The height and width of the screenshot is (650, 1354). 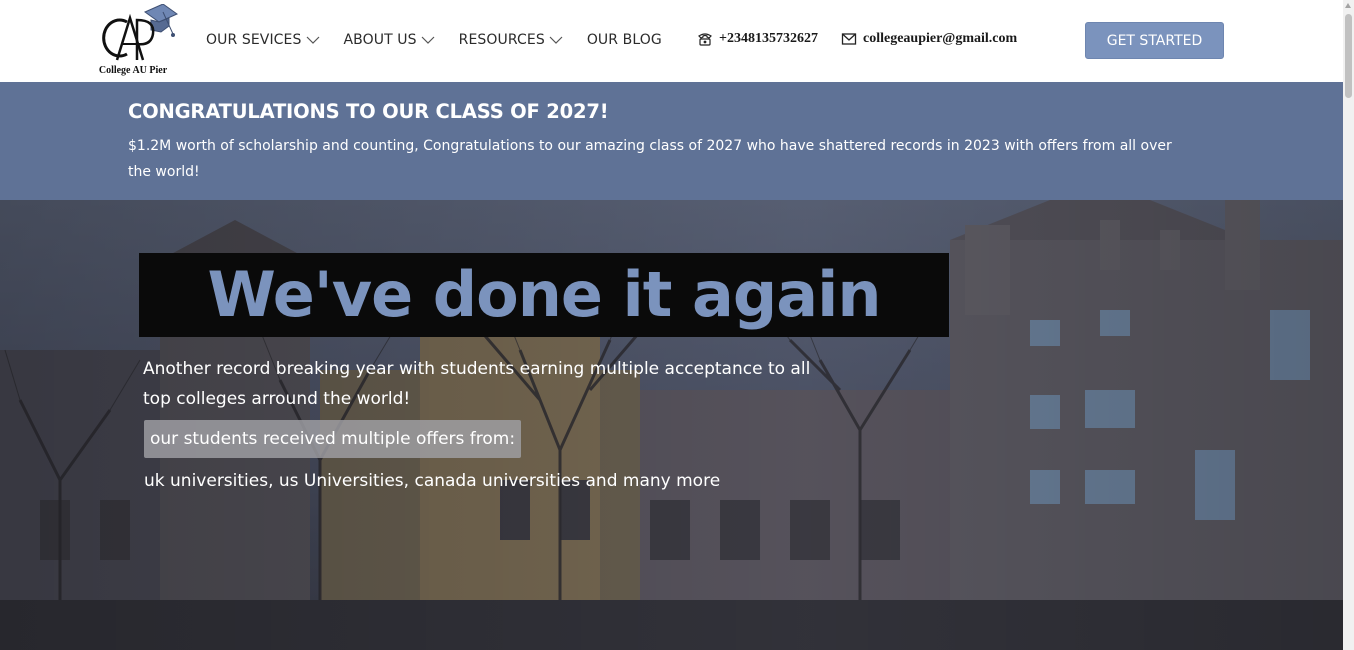 I want to click on nav-item-our-sevices: OUR SEVICES, so click(x=263, y=40).